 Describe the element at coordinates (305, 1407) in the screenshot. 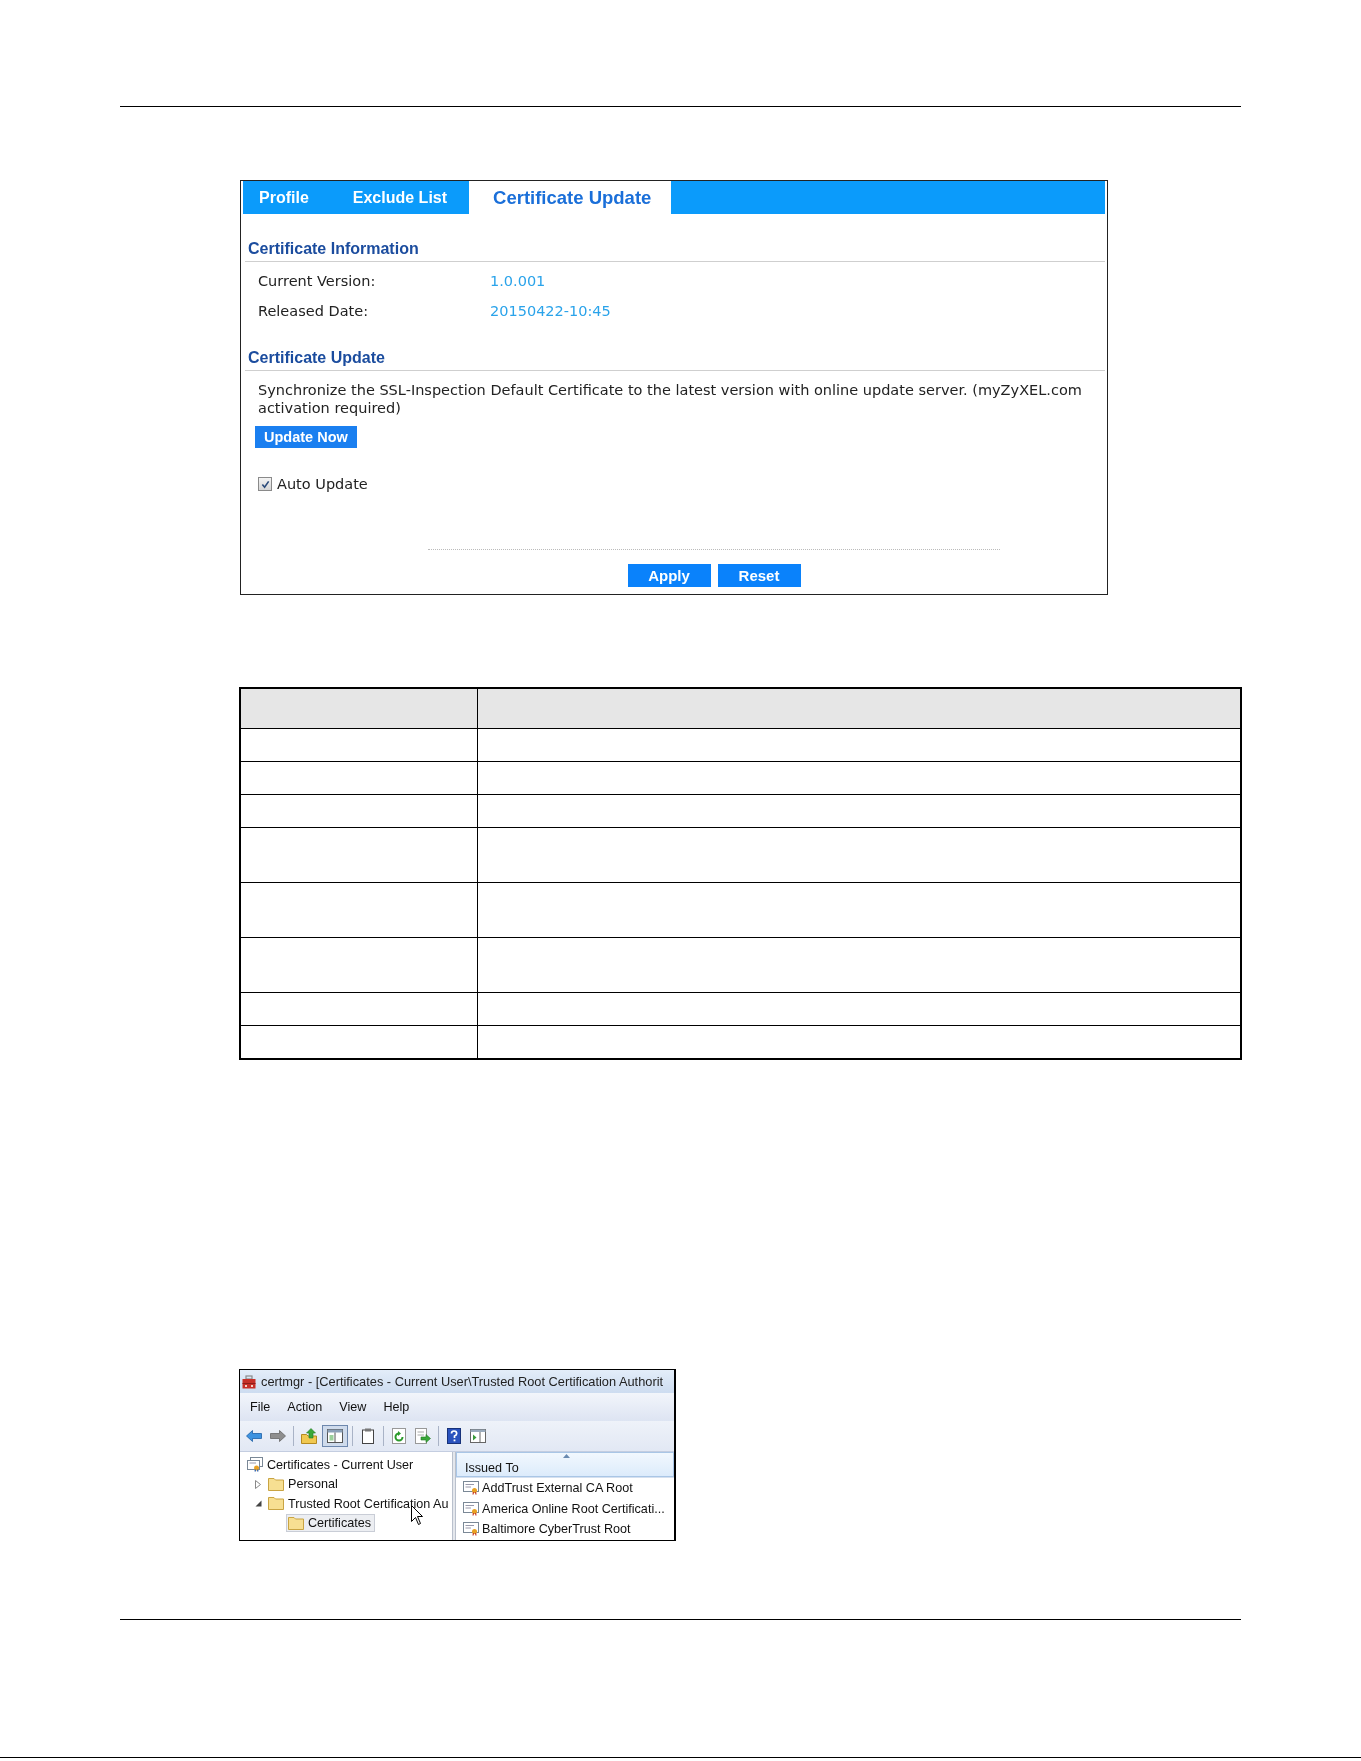

I see `menu-item: Action` at that location.